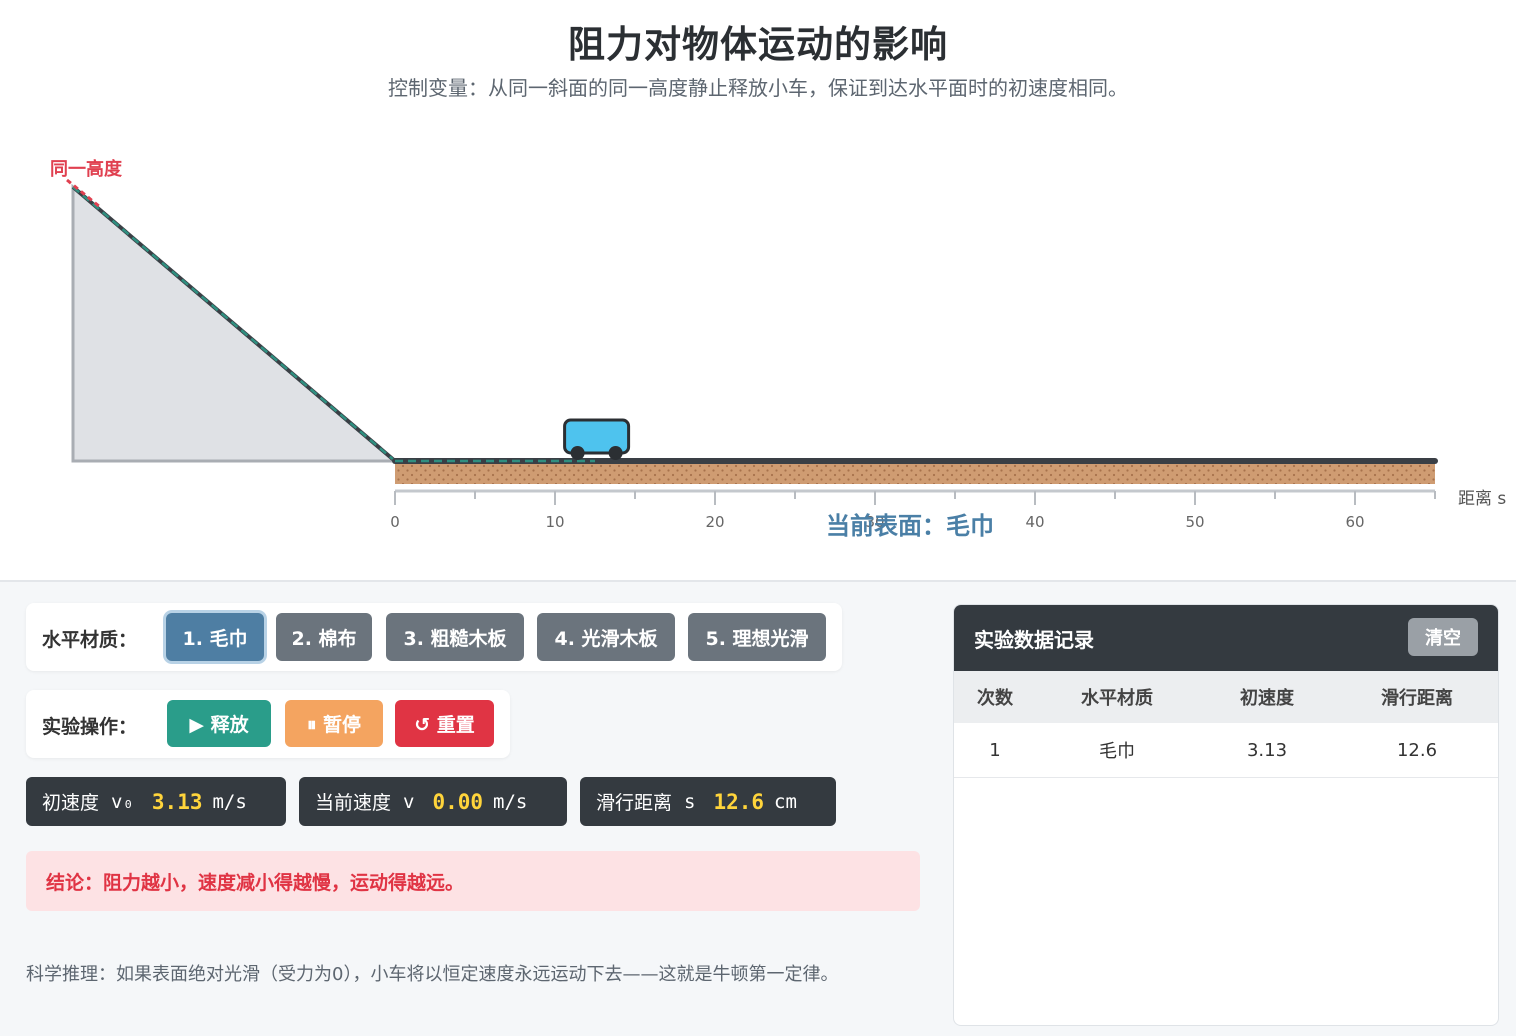  Describe the element at coordinates (1267, 698) in the screenshot. I see `column-header-initial-speed: 初速度` at that location.